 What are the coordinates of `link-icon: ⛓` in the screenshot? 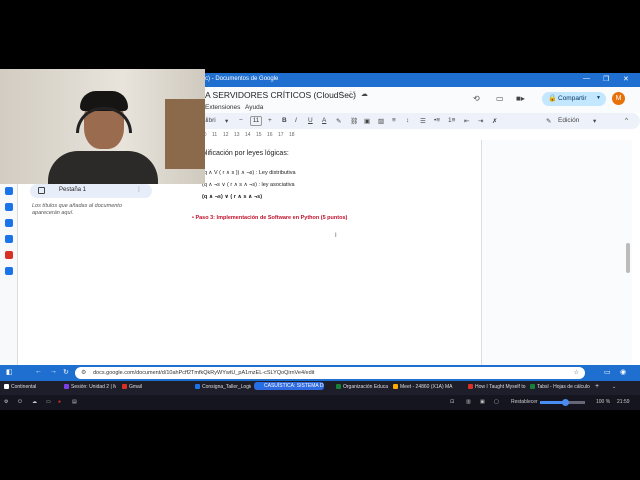 It's located at (354, 121).